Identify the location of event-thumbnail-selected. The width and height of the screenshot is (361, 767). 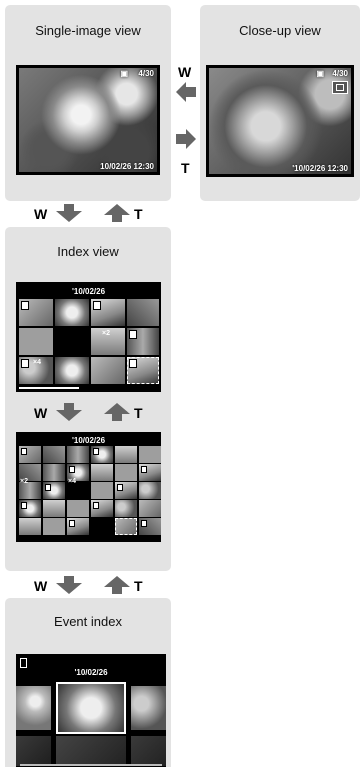
(91, 708).